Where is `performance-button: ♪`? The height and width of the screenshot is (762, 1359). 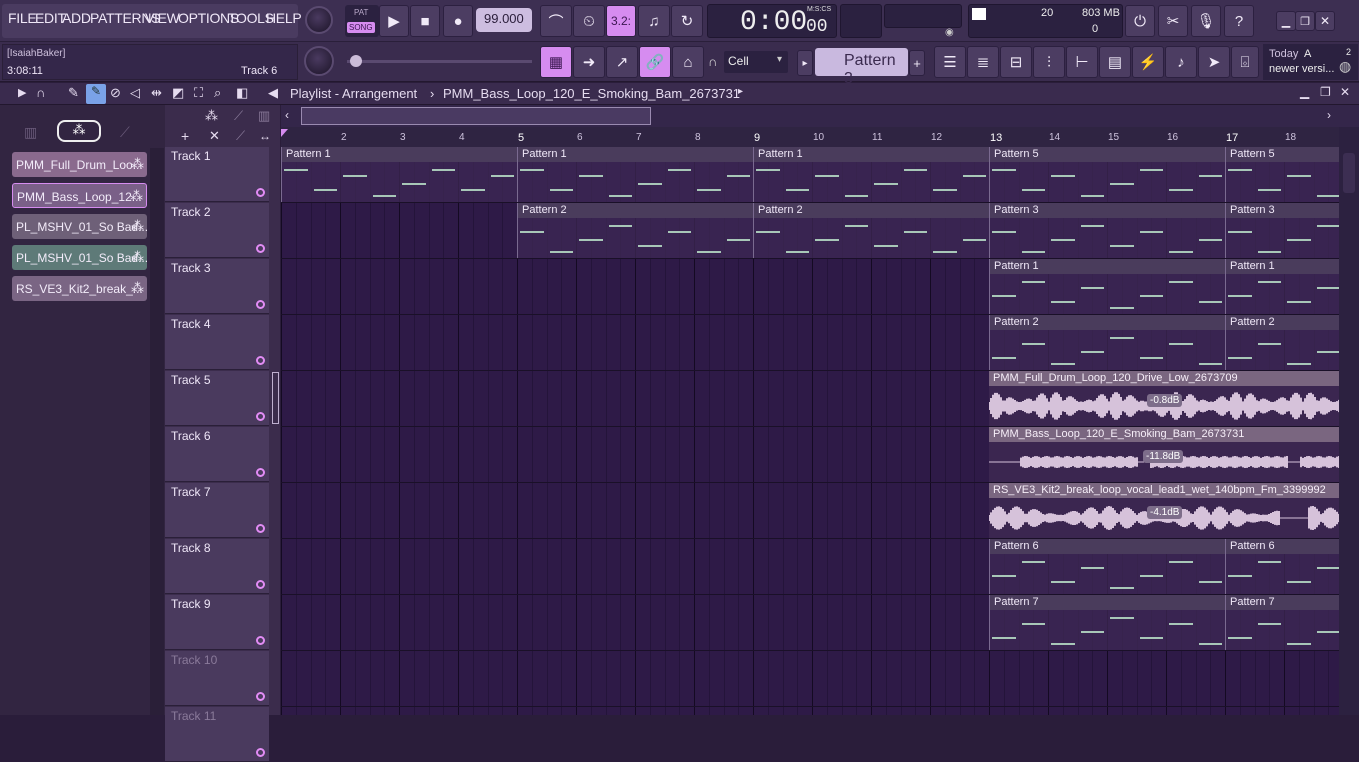
performance-button: ♪ is located at coordinates (1181, 62).